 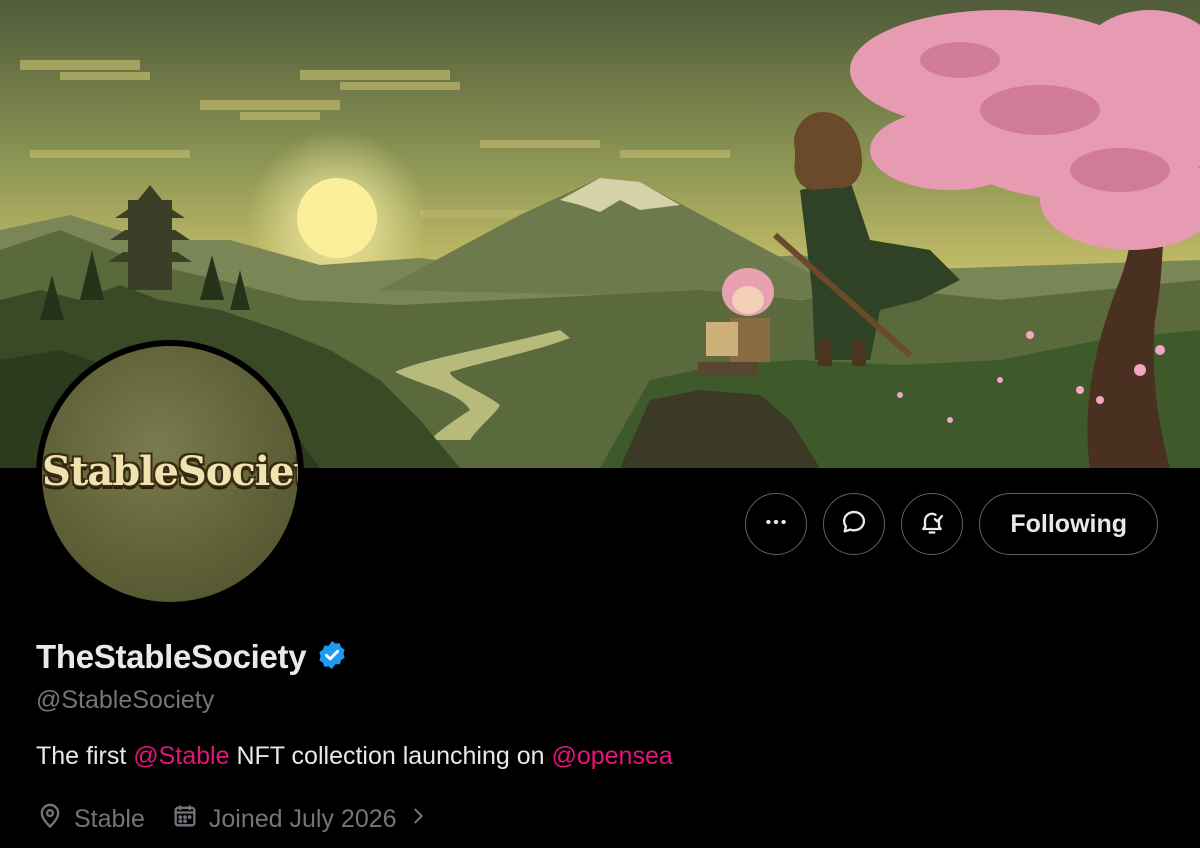 I want to click on joined-item: Joined July 2026, so click(x=300, y=819).